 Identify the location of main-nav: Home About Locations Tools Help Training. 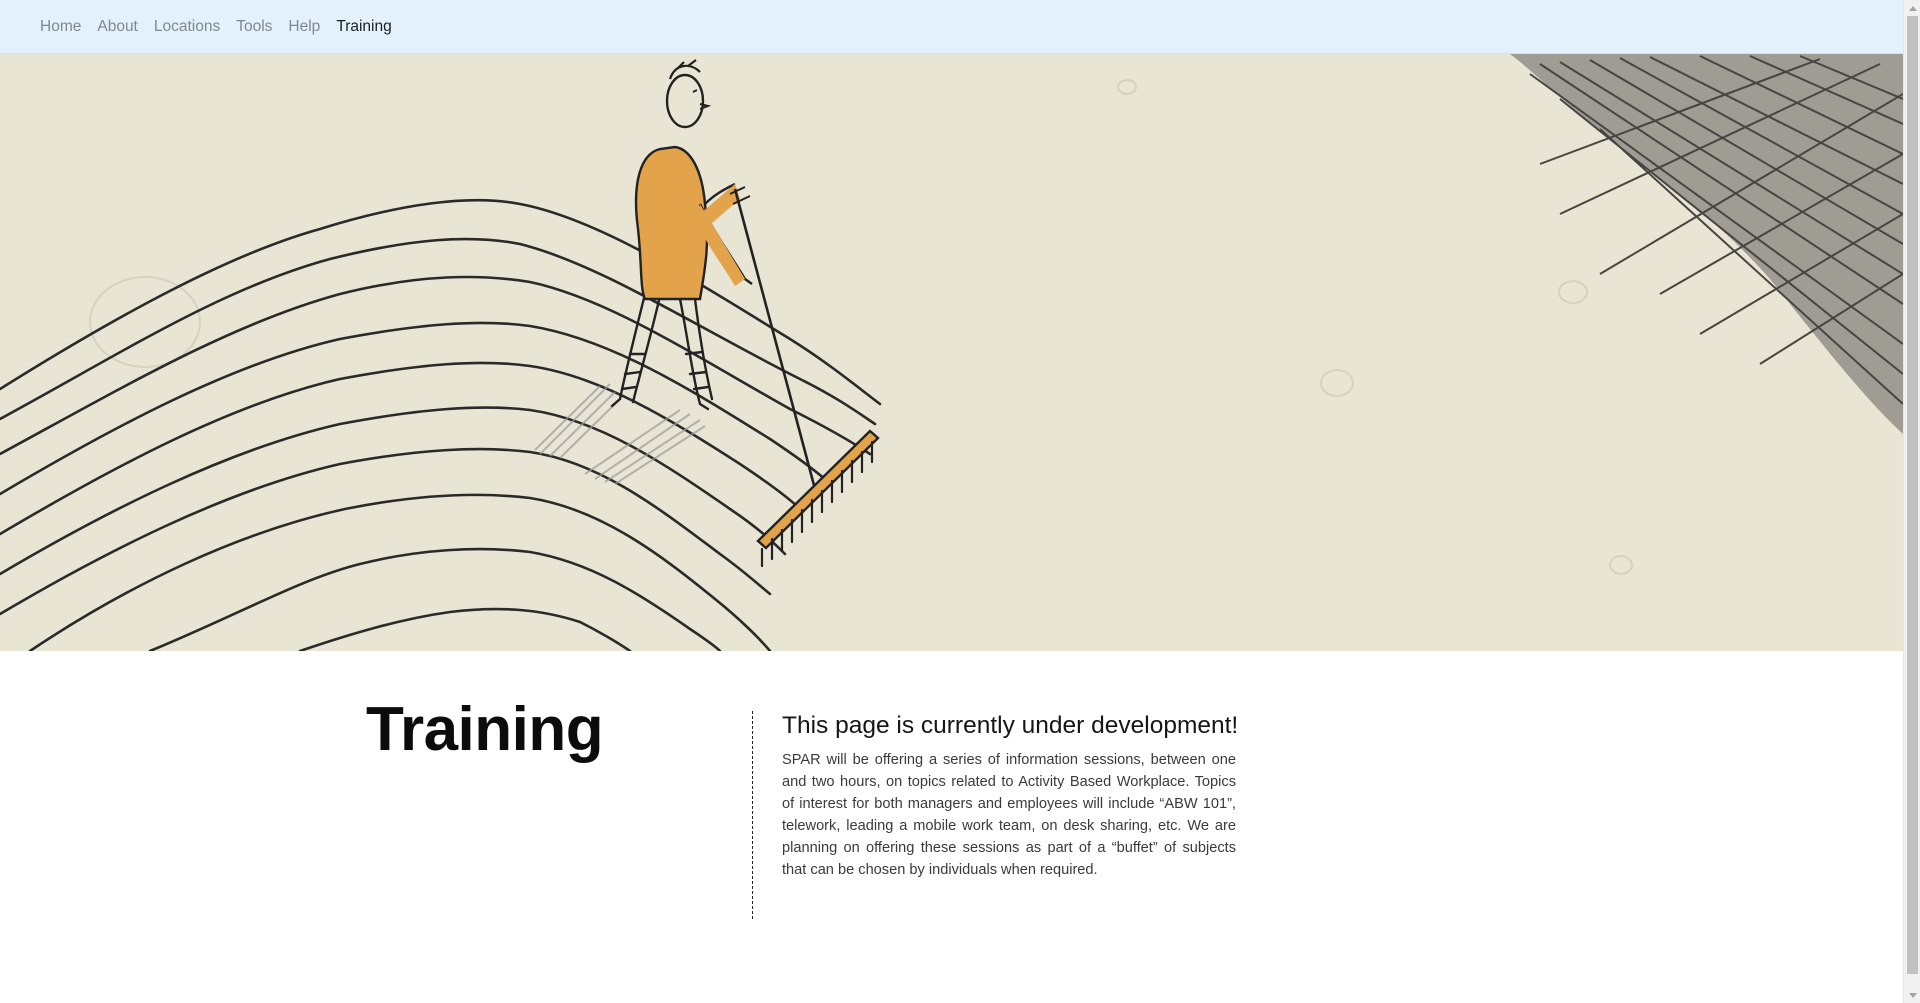
(224, 27).